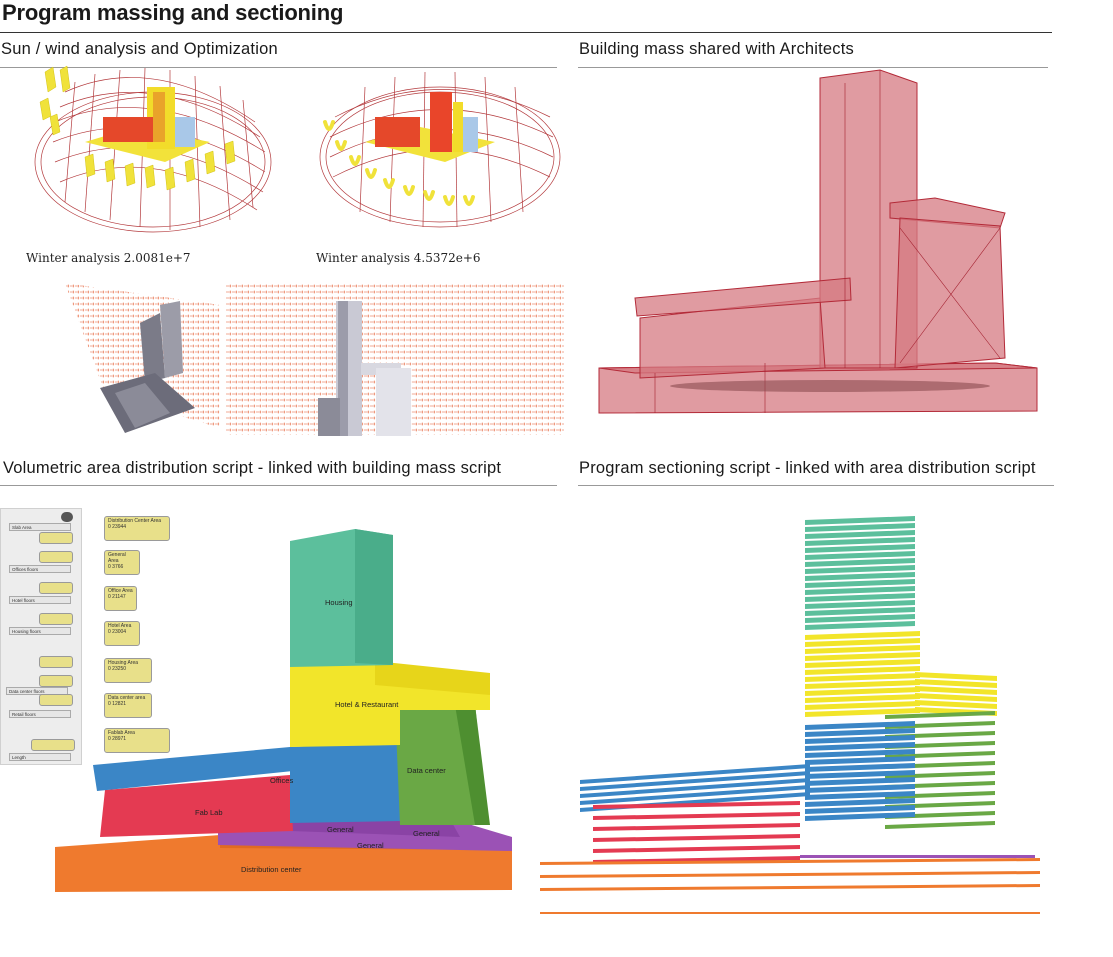 The height and width of the screenshot is (957, 1113). What do you see at coordinates (339, 602) in the screenshot?
I see `label-housing: Housing` at bounding box center [339, 602].